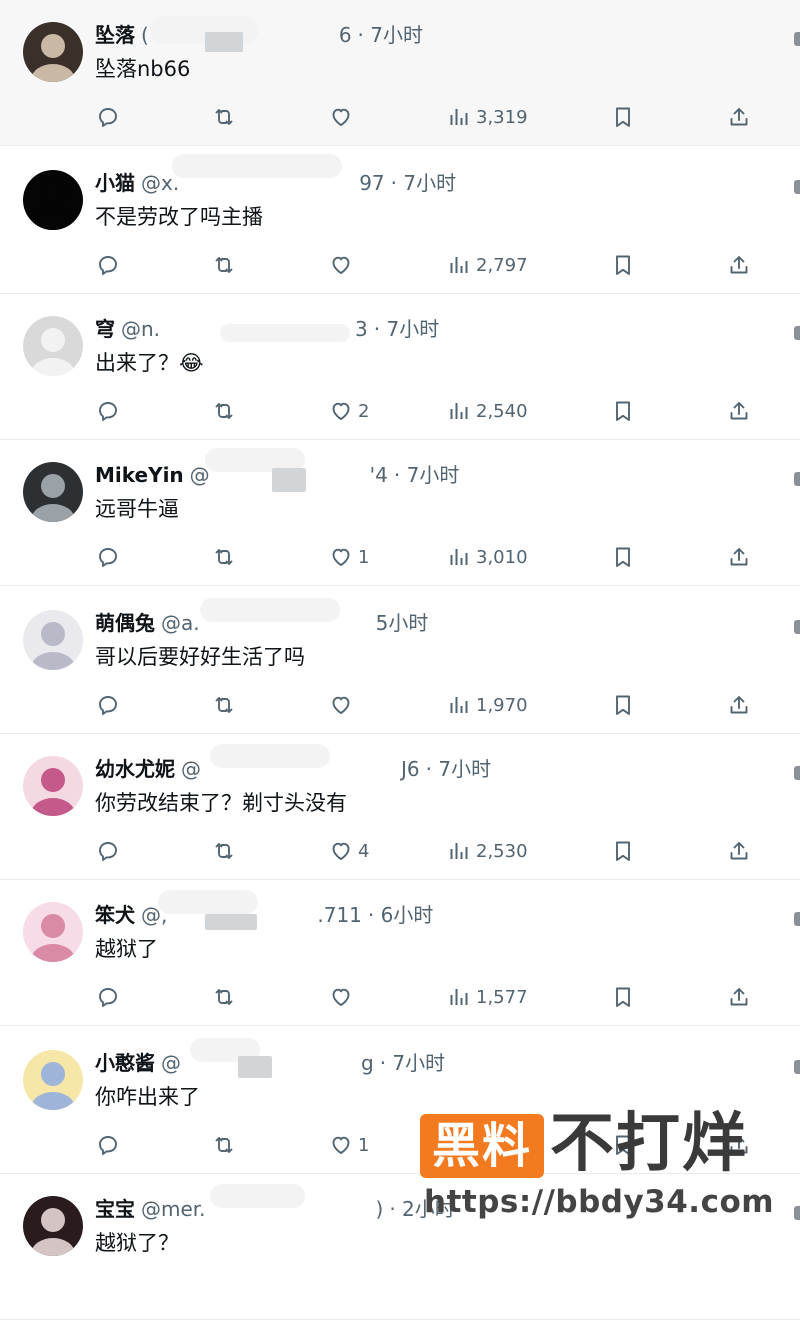 The width and height of the screenshot is (800, 1320). What do you see at coordinates (341, 1145) in the screenshot?
I see `heart-icon` at bounding box center [341, 1145].